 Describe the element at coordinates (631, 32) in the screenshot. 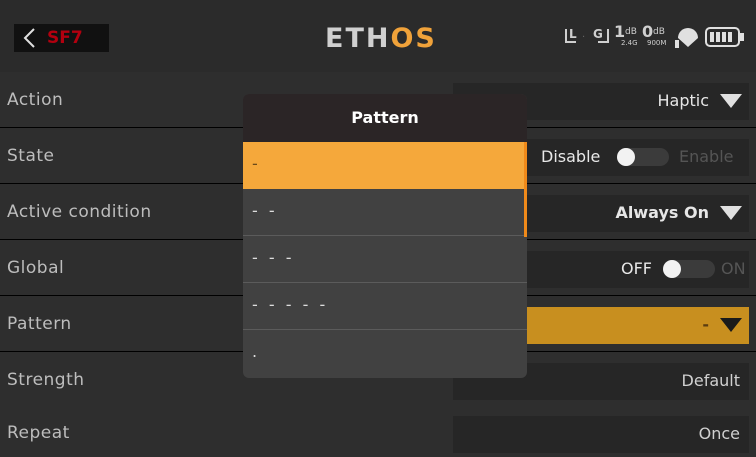

I see `rssi-1-unit: dB` at that location.